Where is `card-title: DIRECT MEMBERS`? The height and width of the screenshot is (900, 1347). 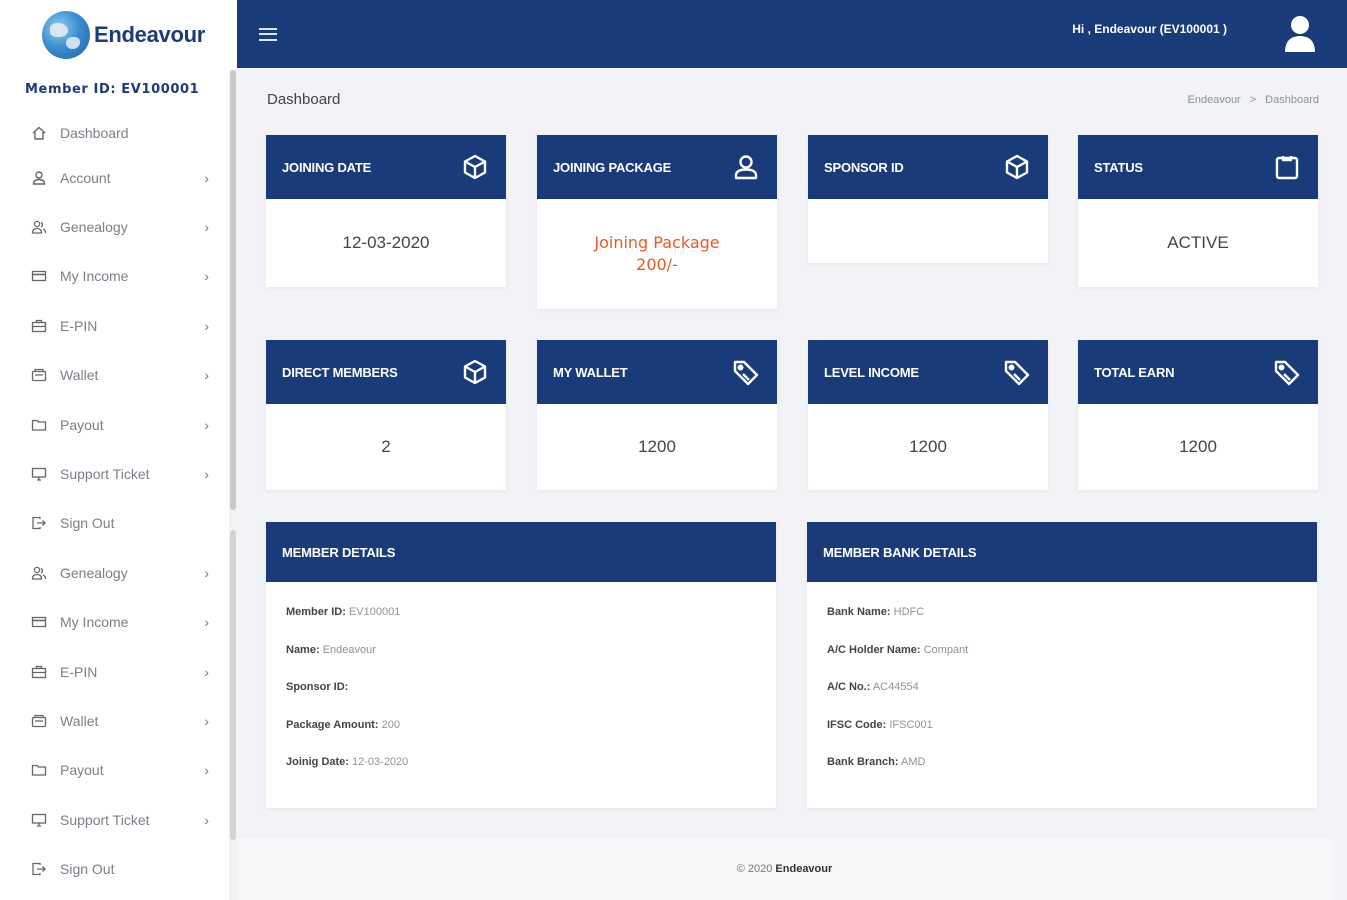
card-title: DIRECT MEMBERS is located at coordinates (340, 372).